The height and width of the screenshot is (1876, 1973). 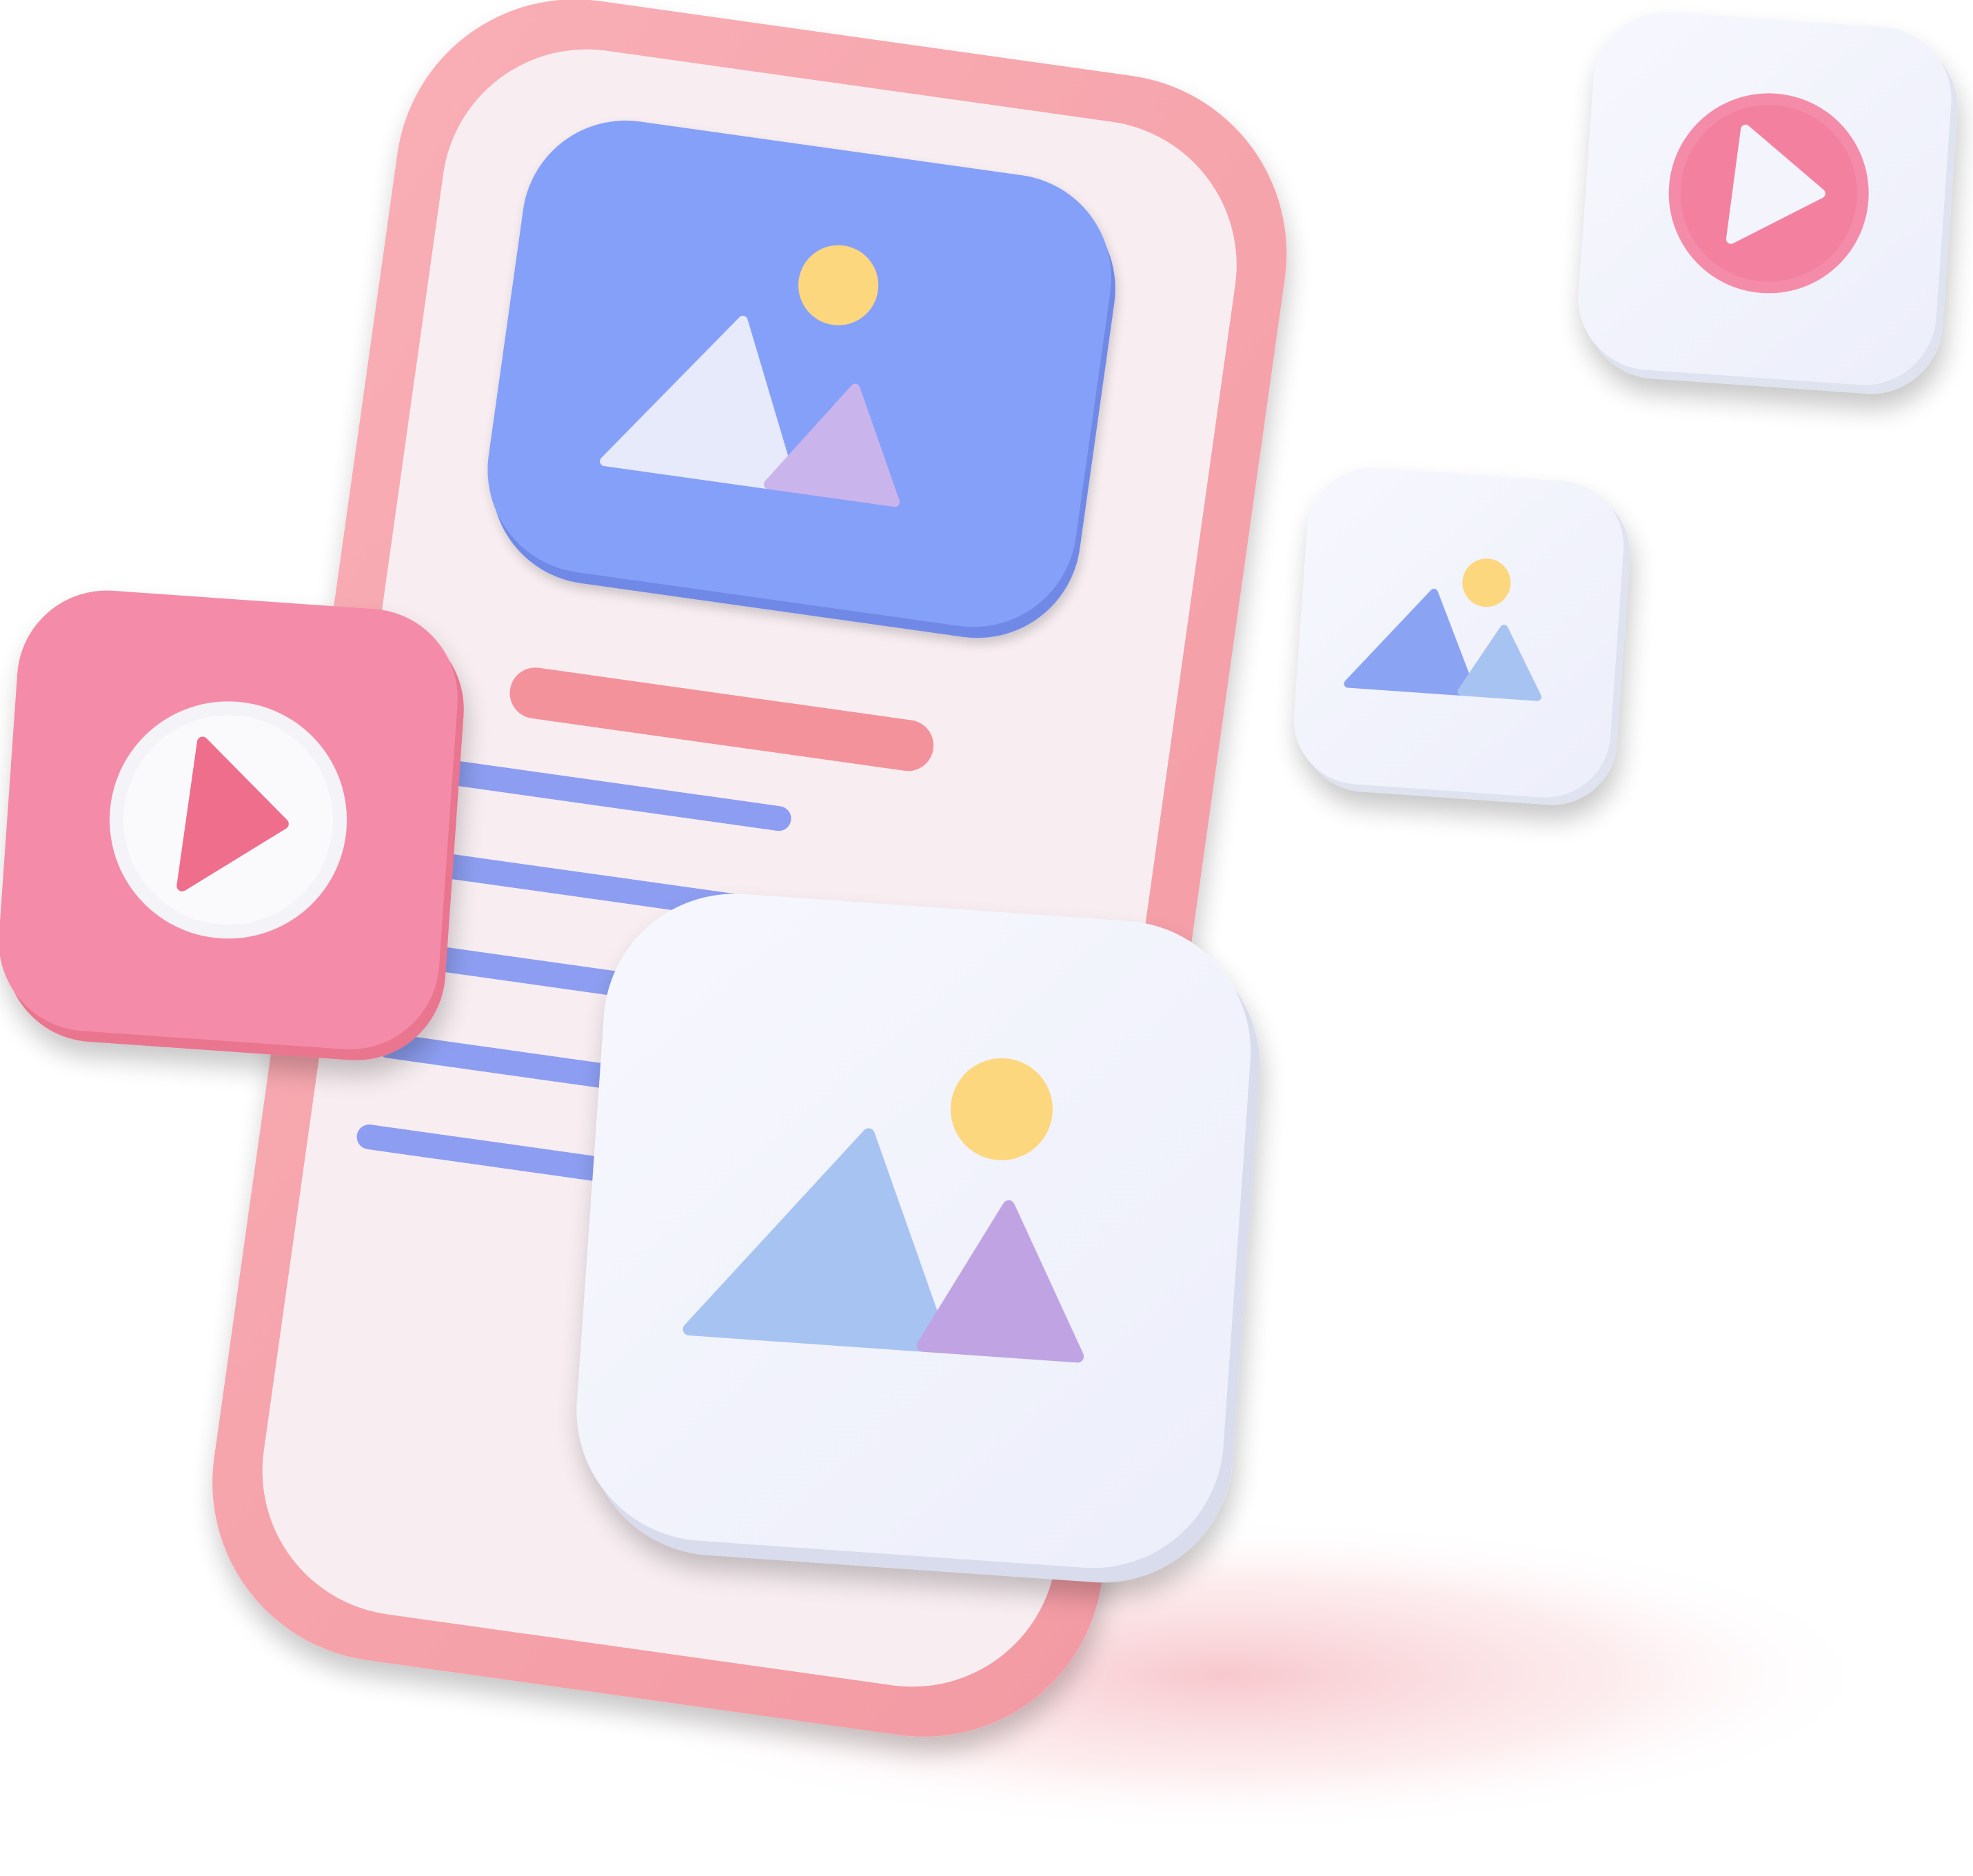 I want to click on image-card-large, so click(x=918, y=1238).